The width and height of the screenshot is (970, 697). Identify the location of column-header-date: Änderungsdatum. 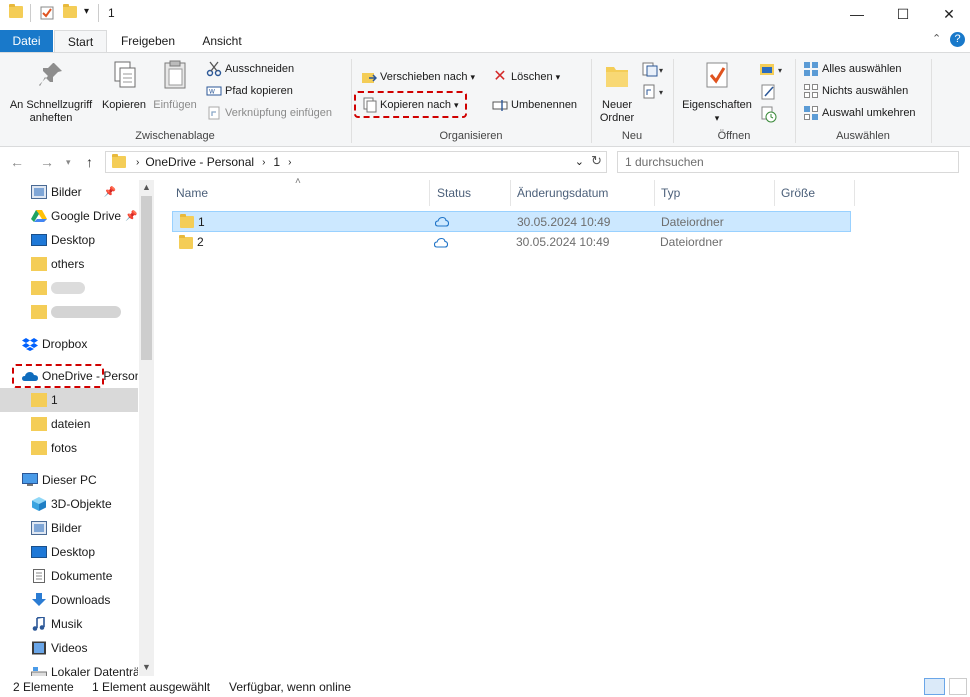
(583, 193).